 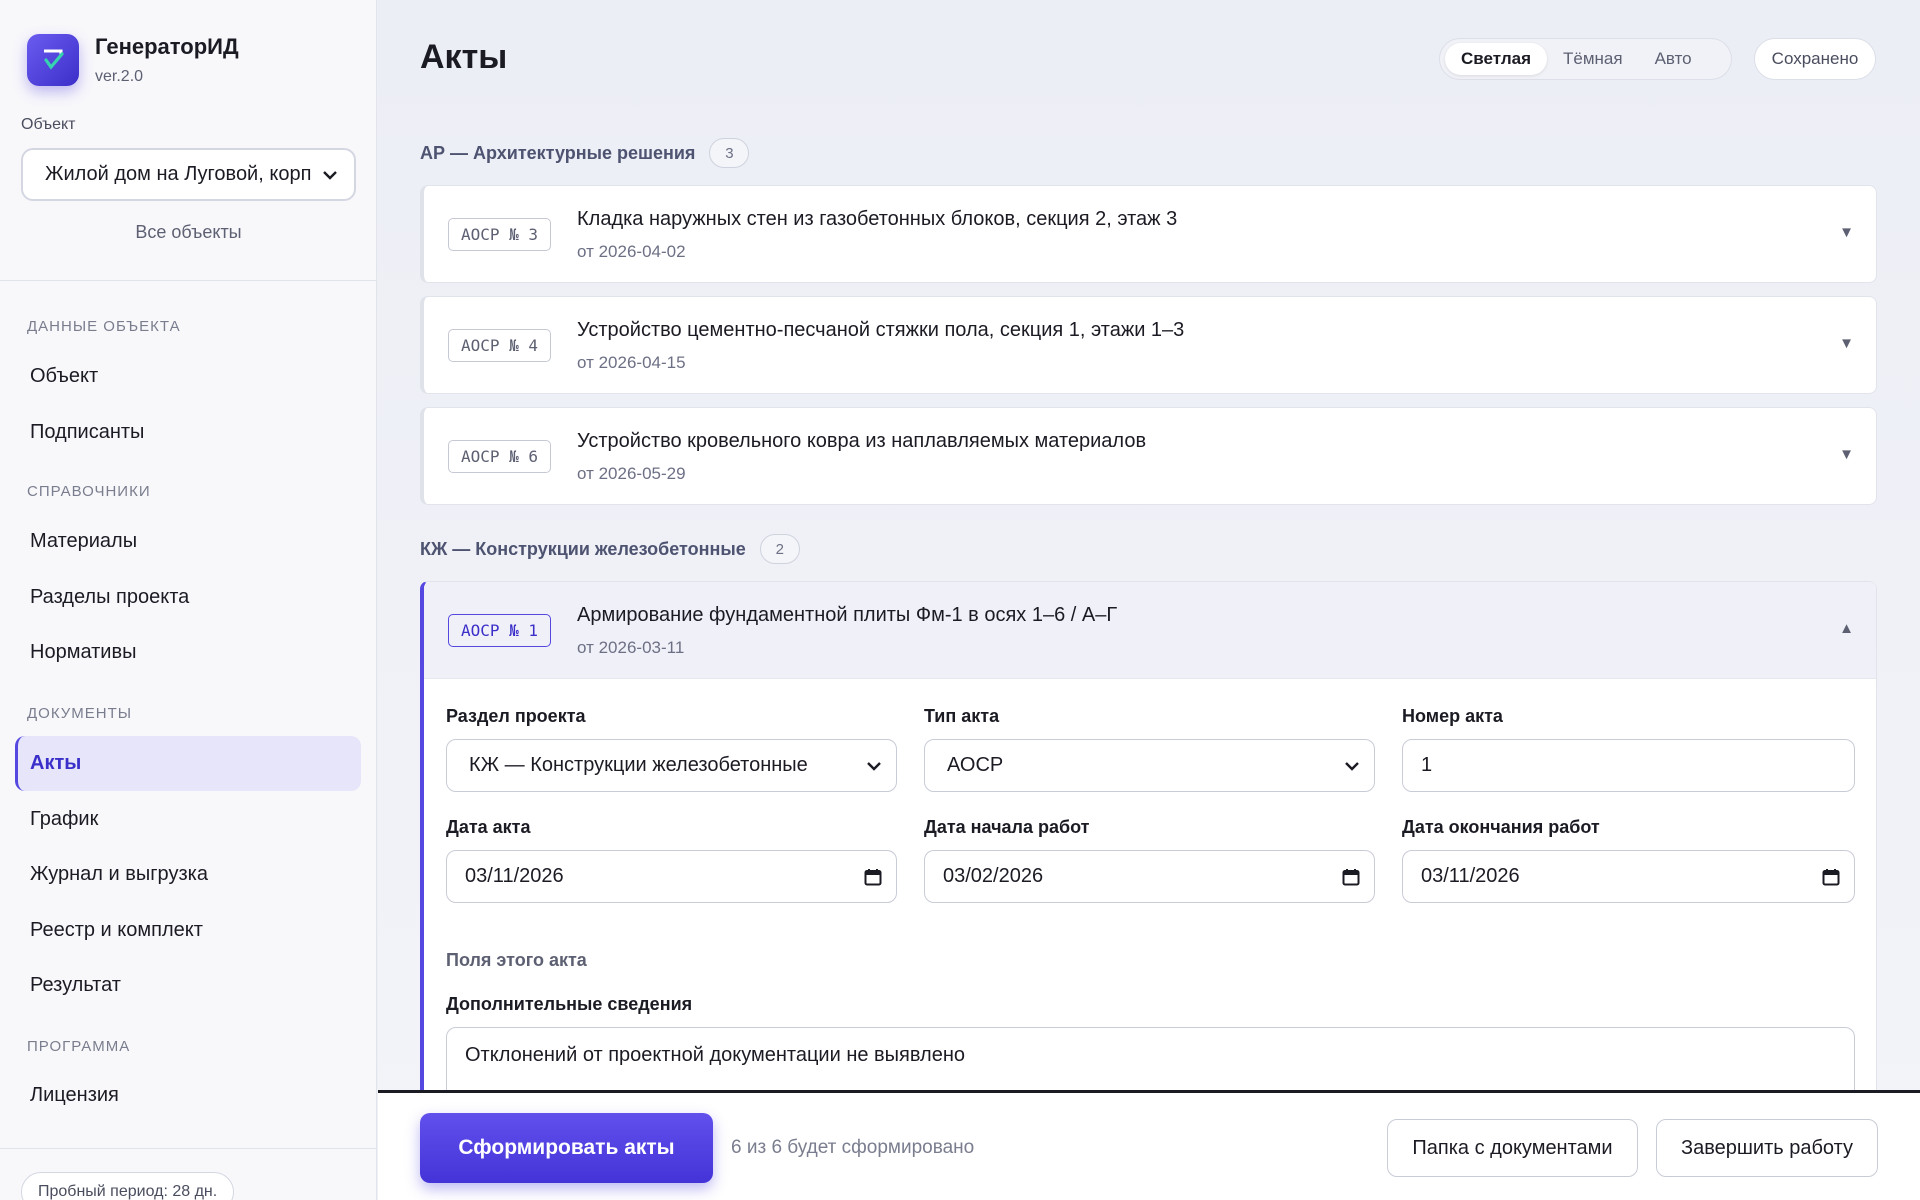 What do you see at coordinates (80, 713) in the screenshot?
I see `nav-section-documents: ДОКУМЕНТЫ` at bounding box center [80, 713].